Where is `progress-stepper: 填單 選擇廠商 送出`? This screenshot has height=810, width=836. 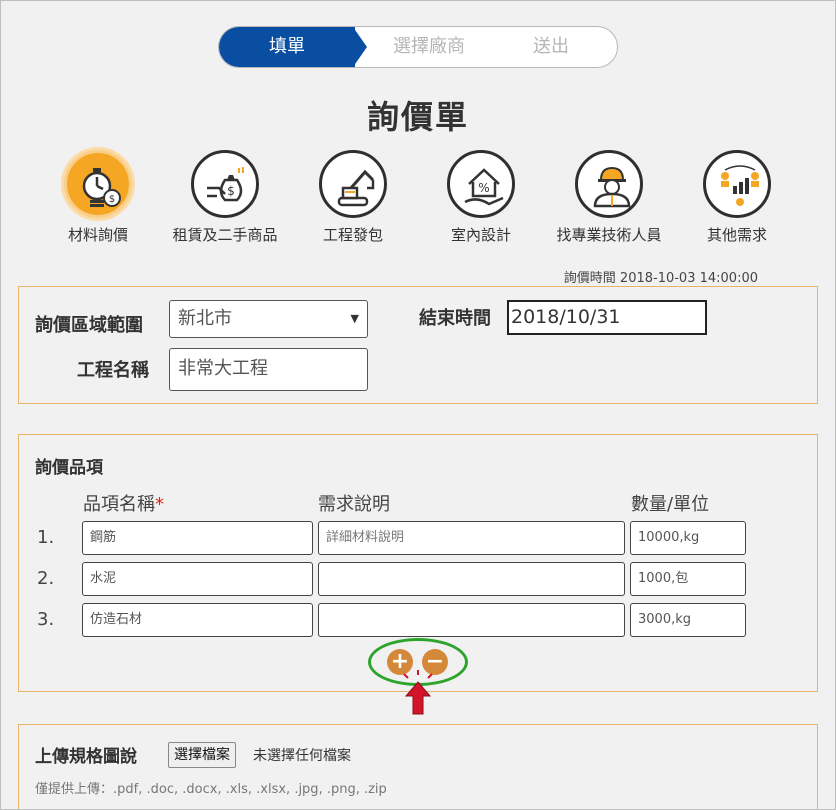
progress-stepper: 填單 選擇廠商 送出 is located at coordinates (418, 47).